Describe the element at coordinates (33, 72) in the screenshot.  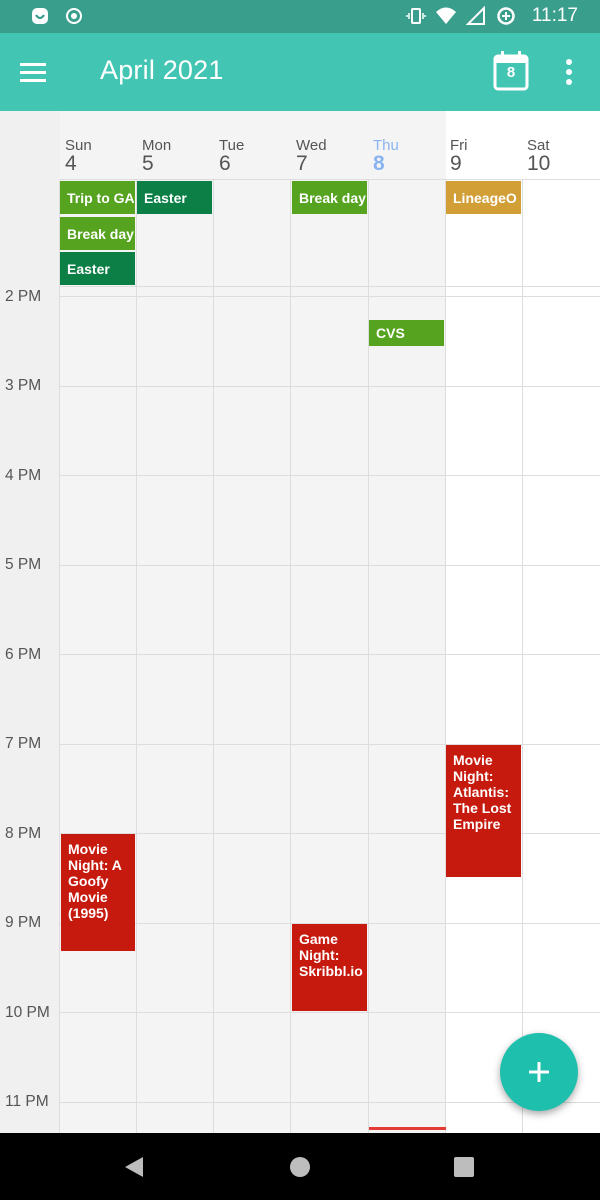
I see `menu-icon` at that location.